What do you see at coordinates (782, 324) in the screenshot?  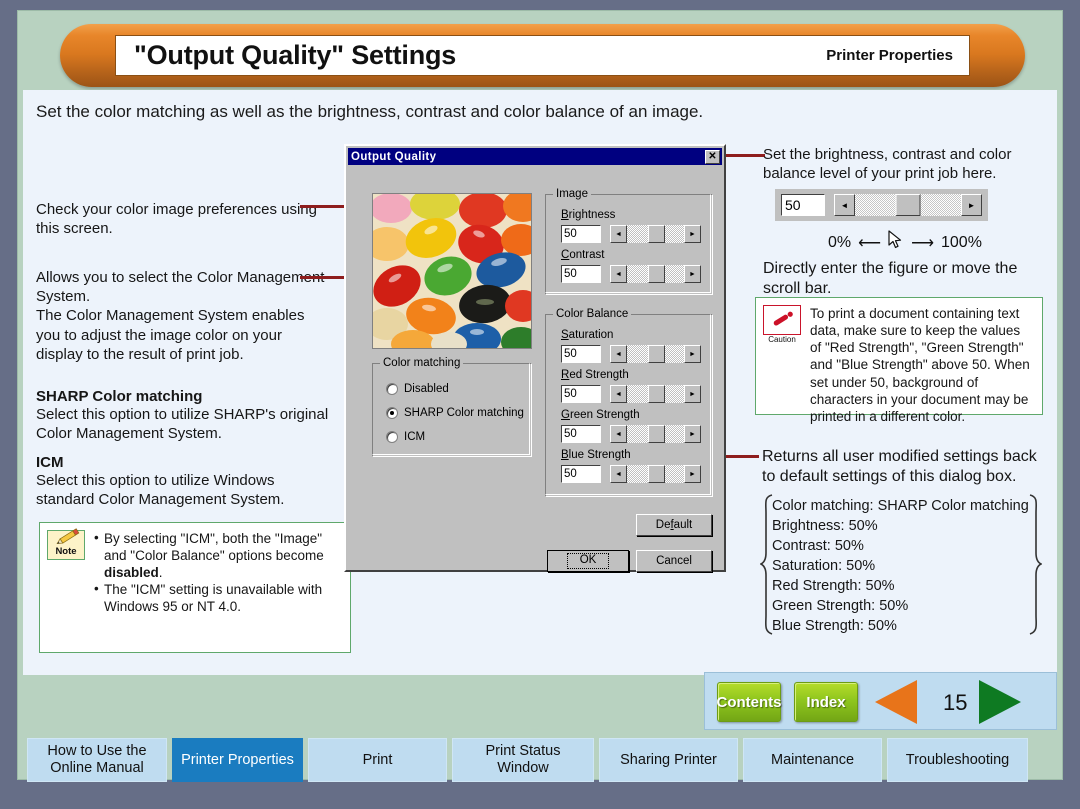 I see `caution-icon: Caution` at bounding box center [782, 324].